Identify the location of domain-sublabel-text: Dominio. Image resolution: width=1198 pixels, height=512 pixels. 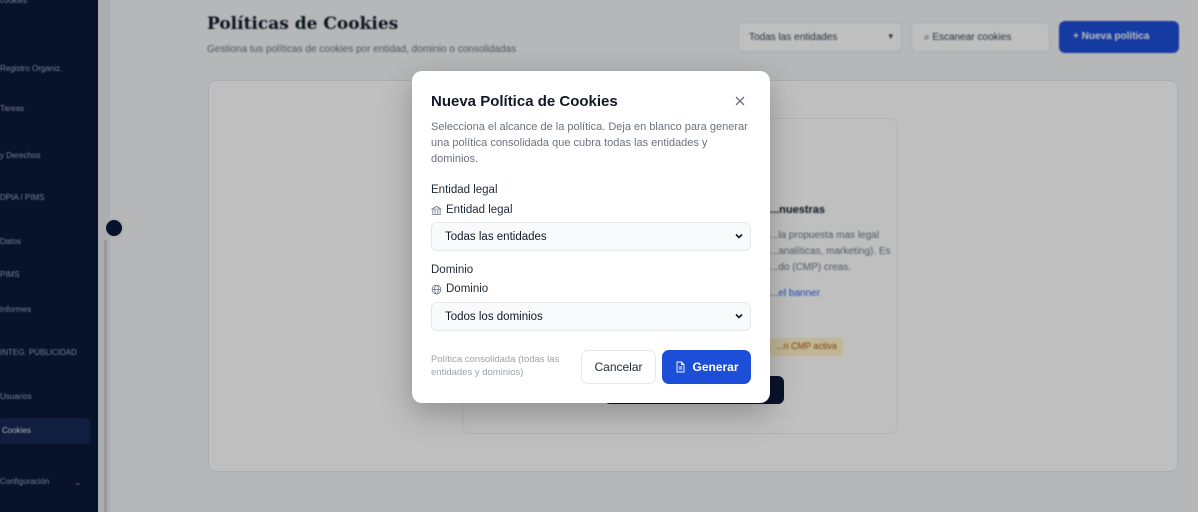
(467, 289).